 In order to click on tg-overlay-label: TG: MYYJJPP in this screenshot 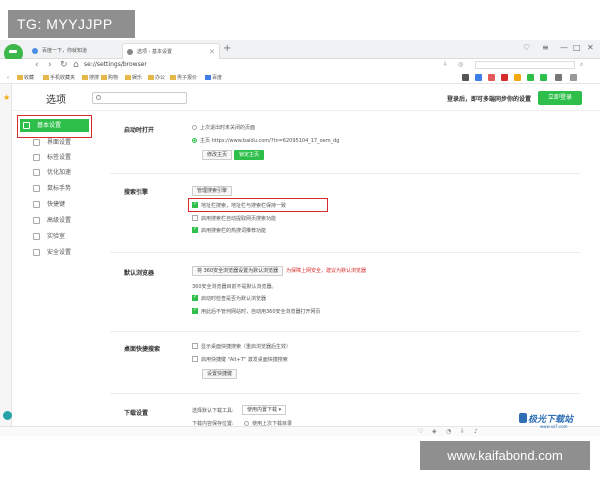, I will do `click(71, 24)`.